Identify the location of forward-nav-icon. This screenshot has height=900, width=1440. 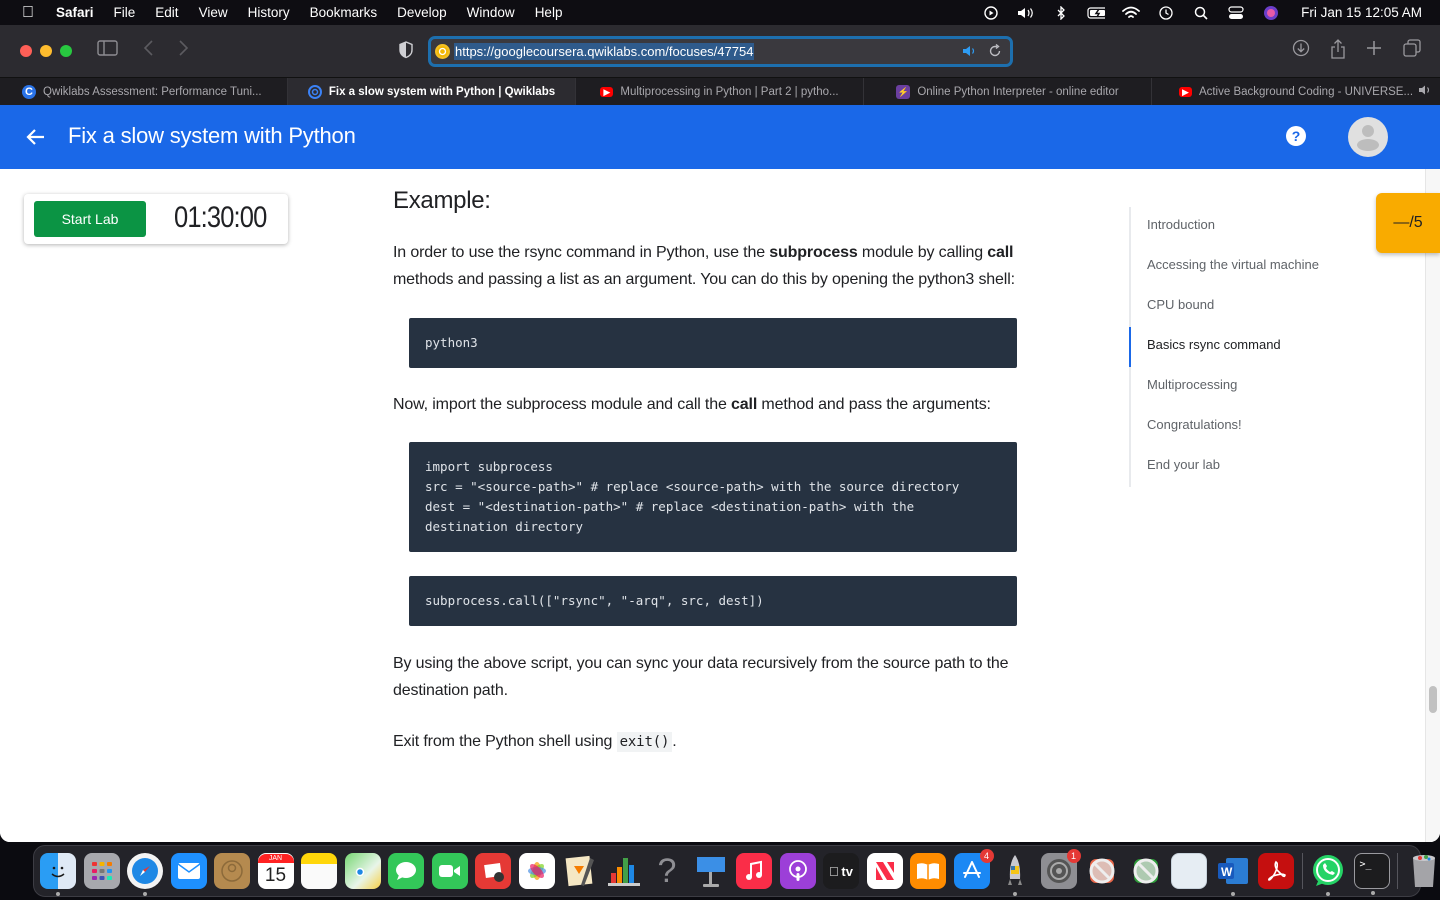
(183, 50).